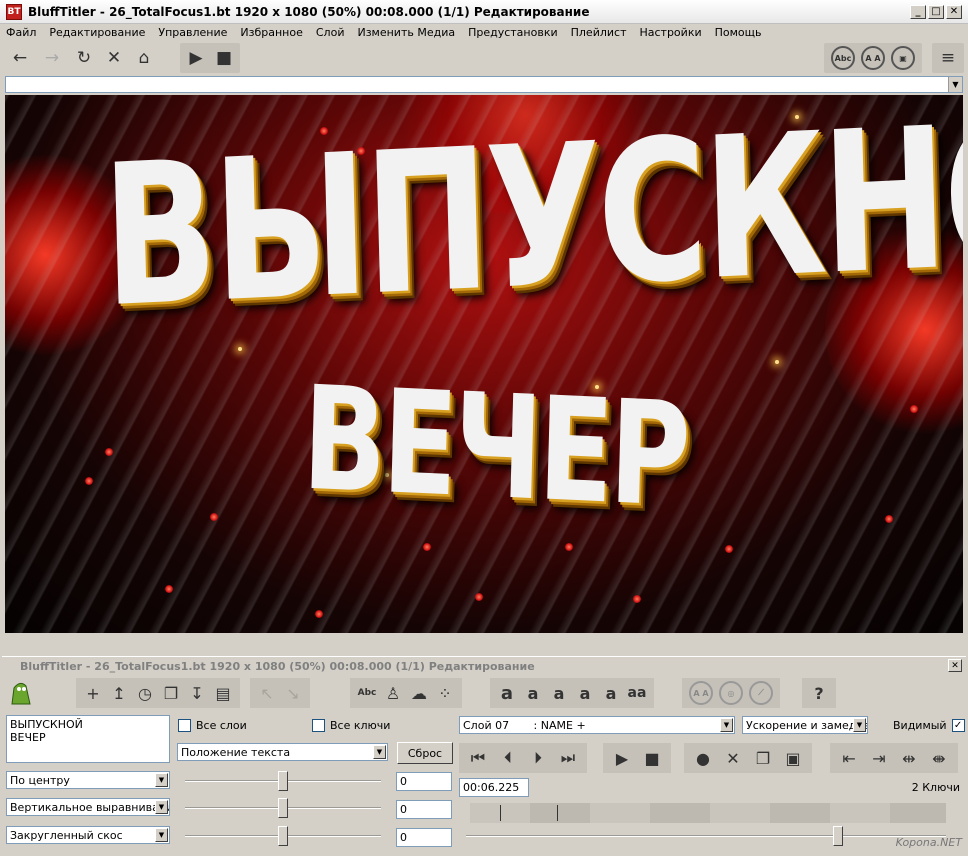 The height and width of the screenshot is (856, 968). What do you see at coordinates (424, 837) in the screenshot?
I see `value-field-3: 0` at bounding box center [424, 837].